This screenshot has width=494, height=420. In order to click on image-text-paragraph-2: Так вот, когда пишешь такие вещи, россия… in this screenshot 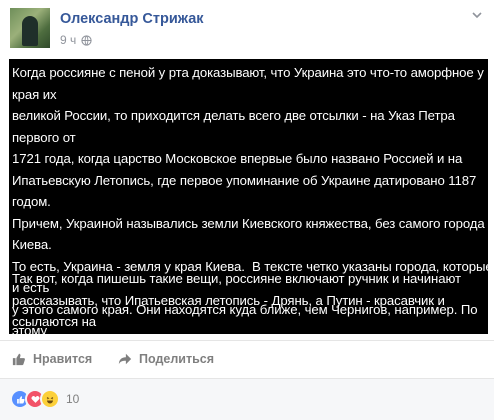, I will do `click(236, 300)`.